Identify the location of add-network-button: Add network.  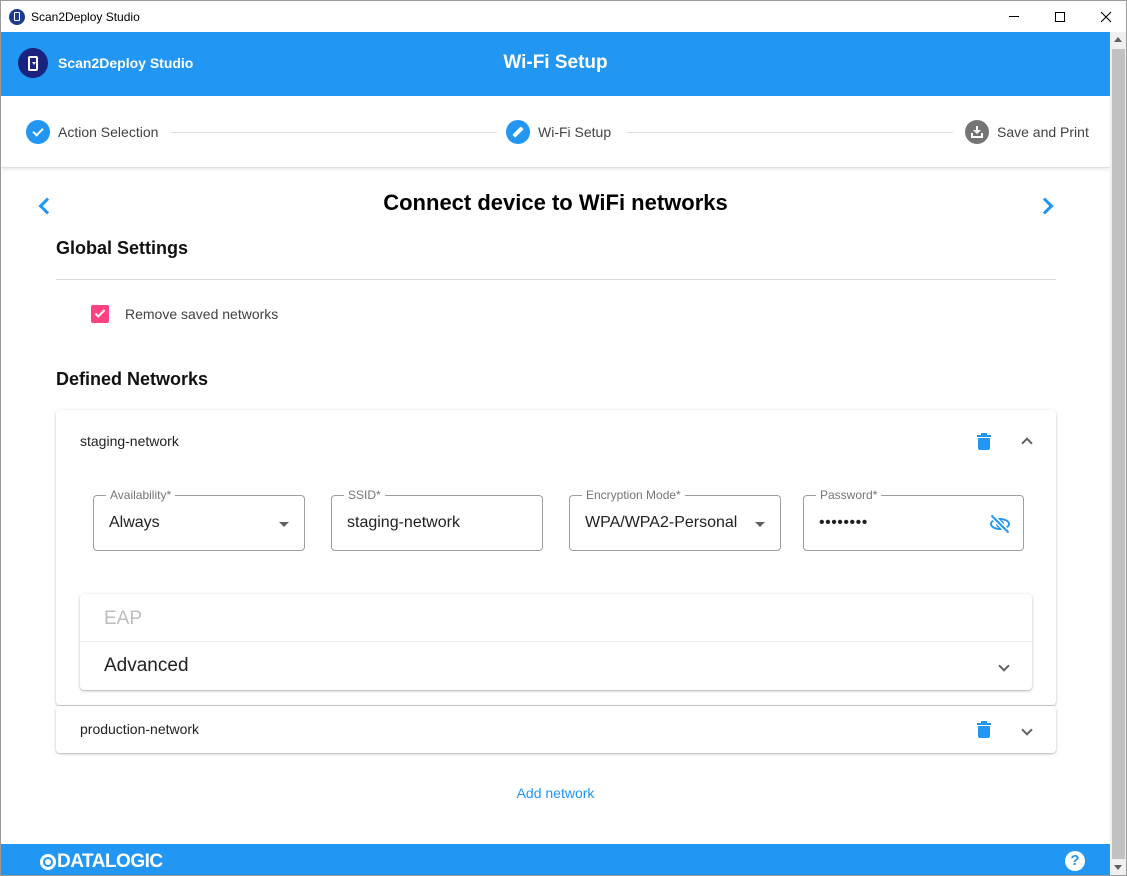
(555, 793).